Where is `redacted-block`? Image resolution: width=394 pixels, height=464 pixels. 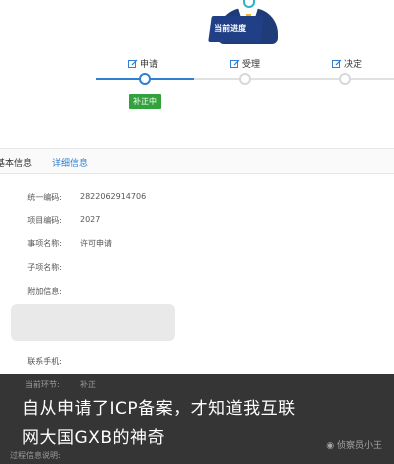 redacted-block is located at coordinates (93, 322).